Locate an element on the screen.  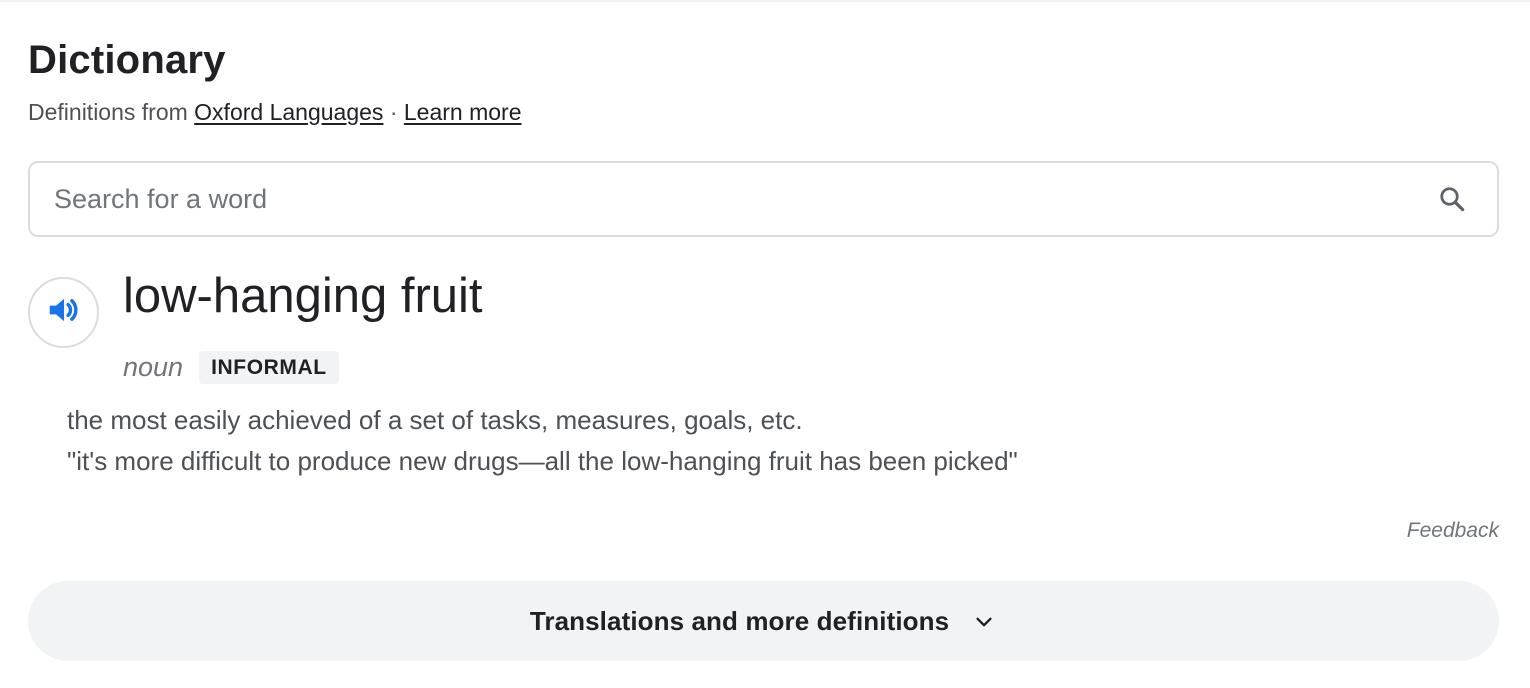
page-title: Dictionary is located at coordinates (127, 60).